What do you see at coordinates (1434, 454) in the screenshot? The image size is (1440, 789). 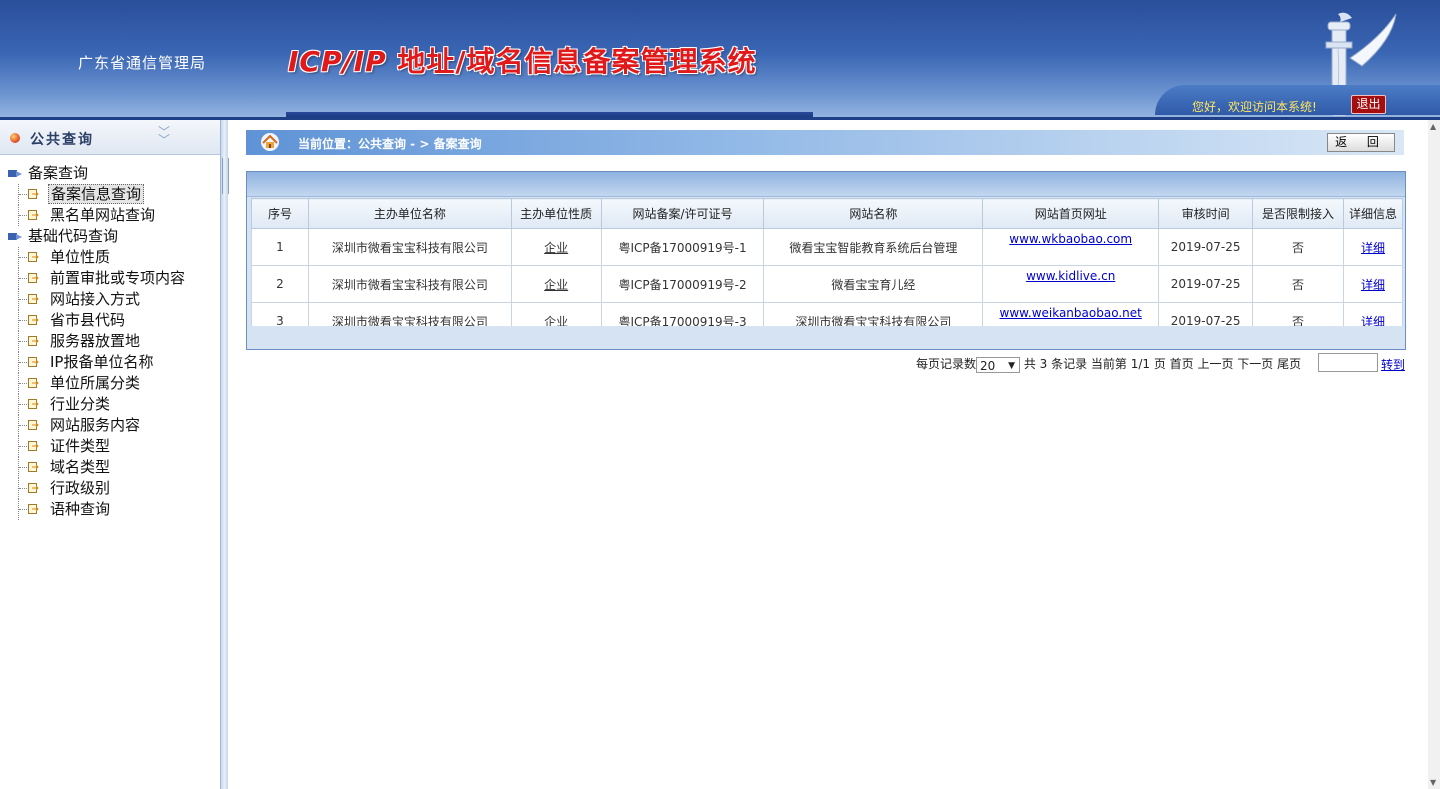 I see `vertical-scrollbar: ▲ ▼` at bounding box center [1434, 454].